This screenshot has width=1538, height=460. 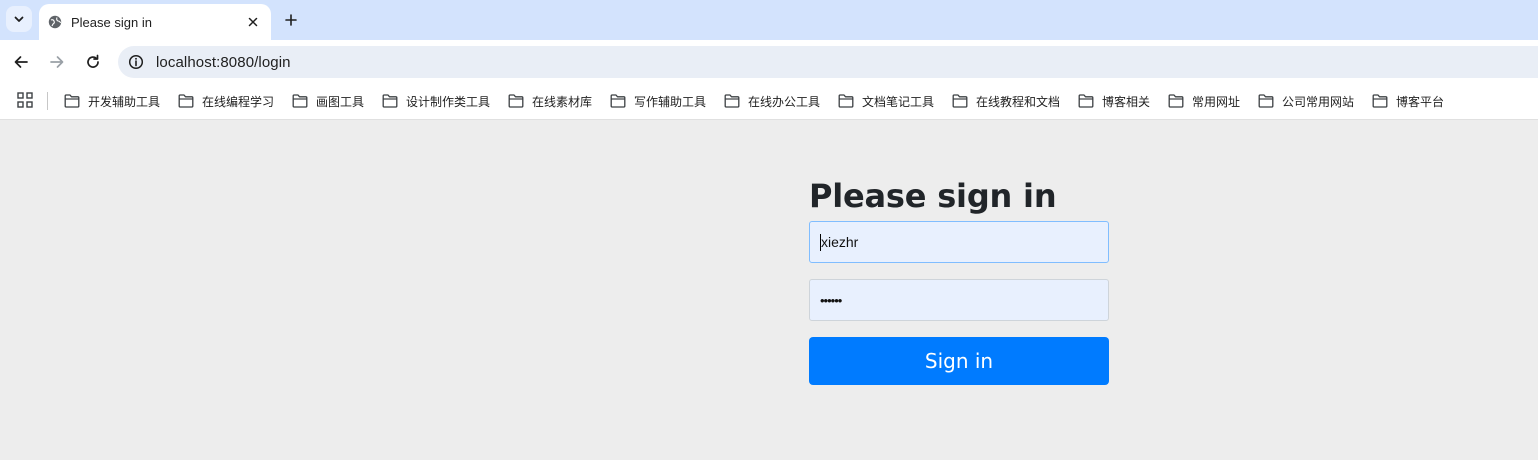 I want to click on bookmark-folder: 文档笔记工具, so click(x=886, y=101).